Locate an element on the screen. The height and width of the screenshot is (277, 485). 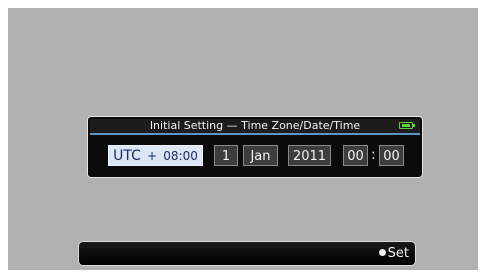
set-button: Set is located at coordinates (393, 253).